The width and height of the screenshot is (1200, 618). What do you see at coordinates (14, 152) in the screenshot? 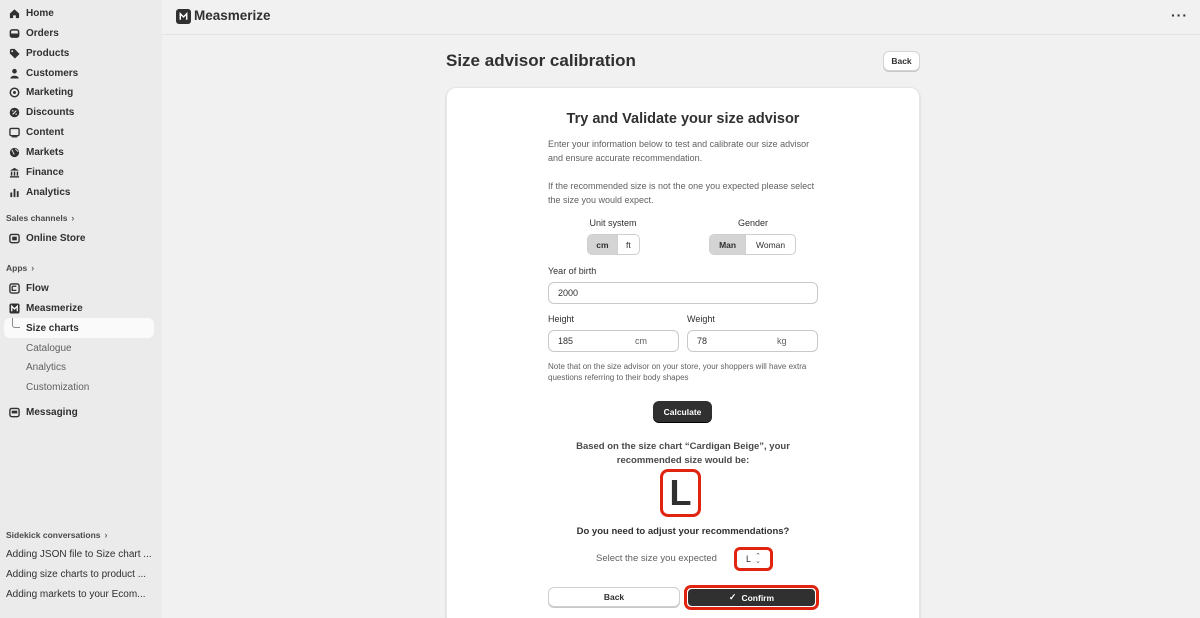
I see `globe-icon` at bounding box center [14, 152].